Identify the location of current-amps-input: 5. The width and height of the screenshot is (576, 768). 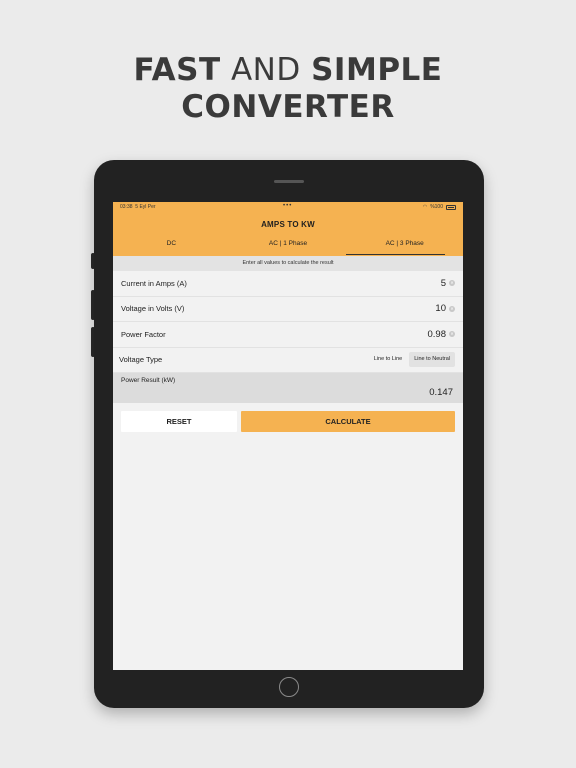
(443, 283).